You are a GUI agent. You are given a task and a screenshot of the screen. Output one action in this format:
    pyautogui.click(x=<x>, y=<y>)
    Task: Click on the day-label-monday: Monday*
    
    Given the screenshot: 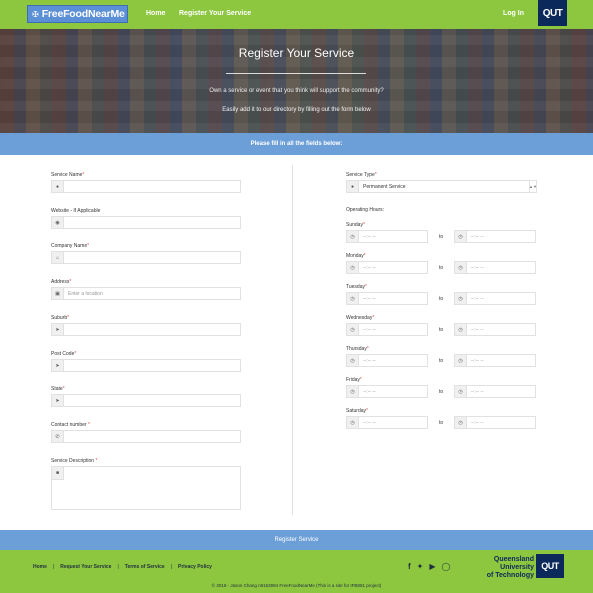 What is the action you would take?
    pyautogui.click(x=356, y=256)
    